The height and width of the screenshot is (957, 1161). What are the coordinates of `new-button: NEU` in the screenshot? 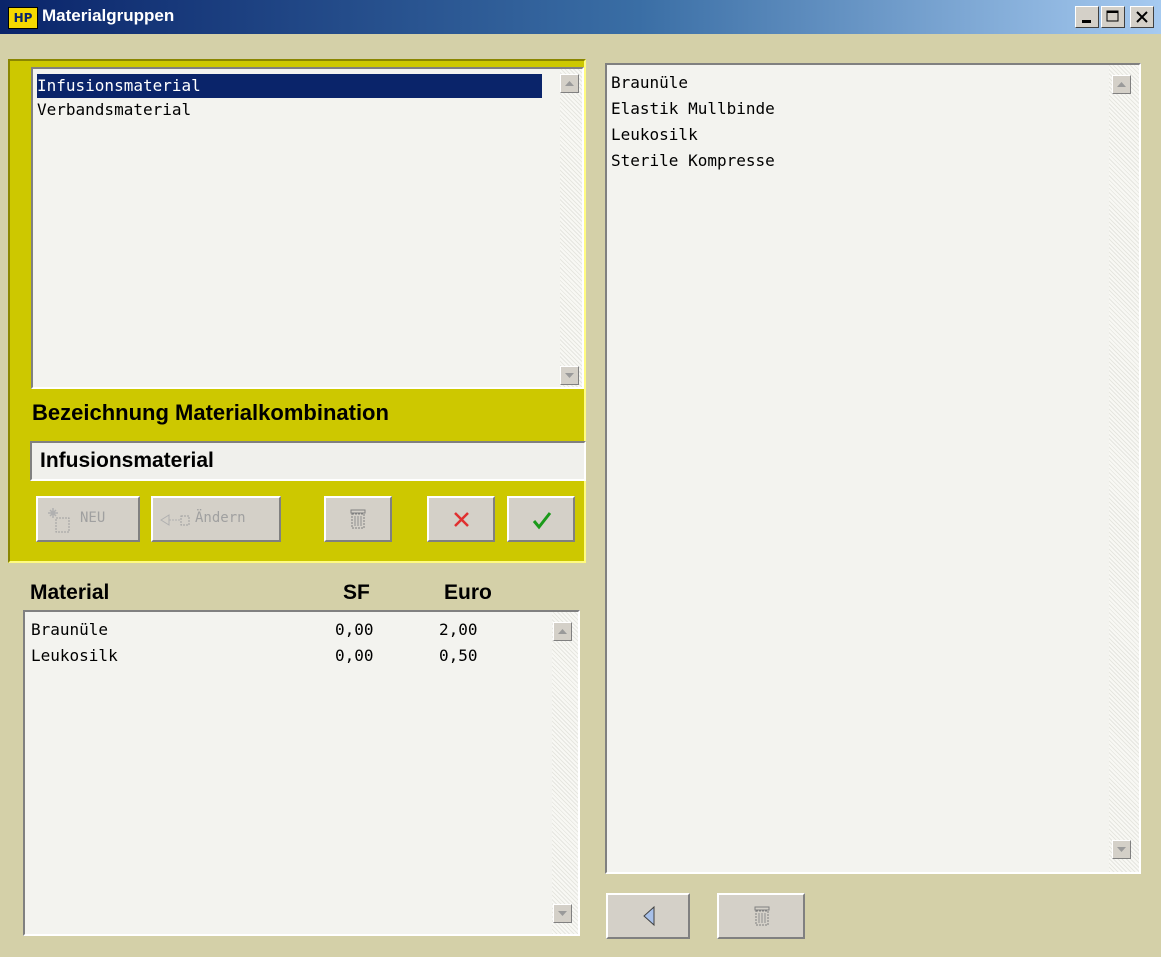 It's located at (88, 519).